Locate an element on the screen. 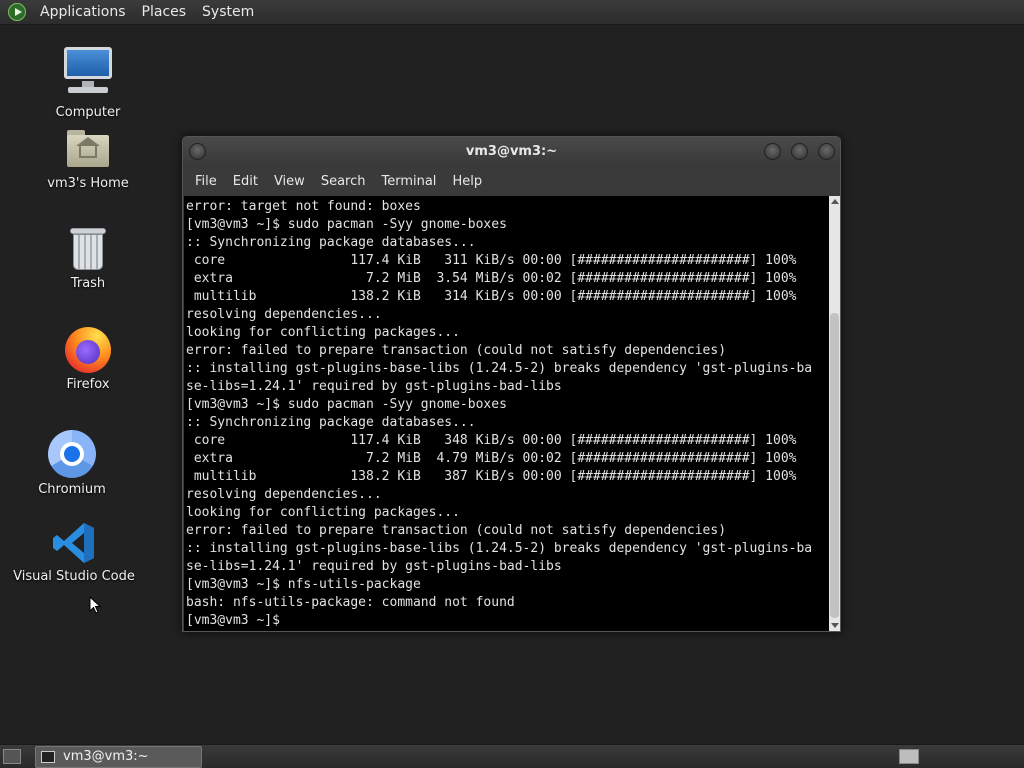 Image resolution: width=1024 pixels, height=768 pixels. mouse-cursor-icon is located at coordinates (95, 605).